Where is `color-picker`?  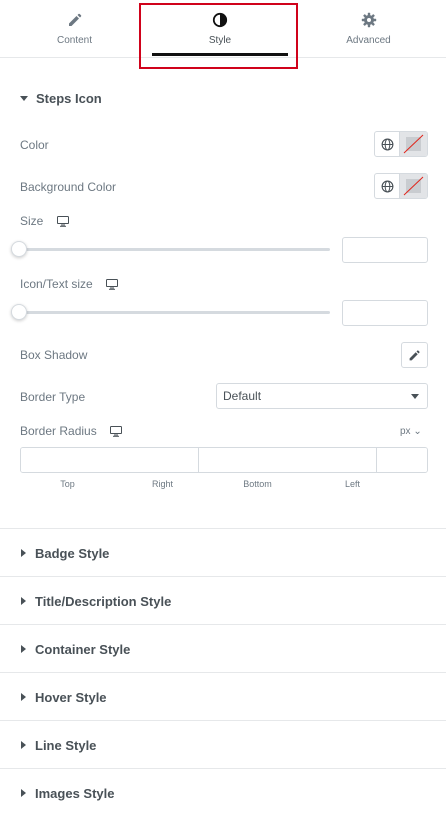 color-picker is located at coordinates (401, 144).